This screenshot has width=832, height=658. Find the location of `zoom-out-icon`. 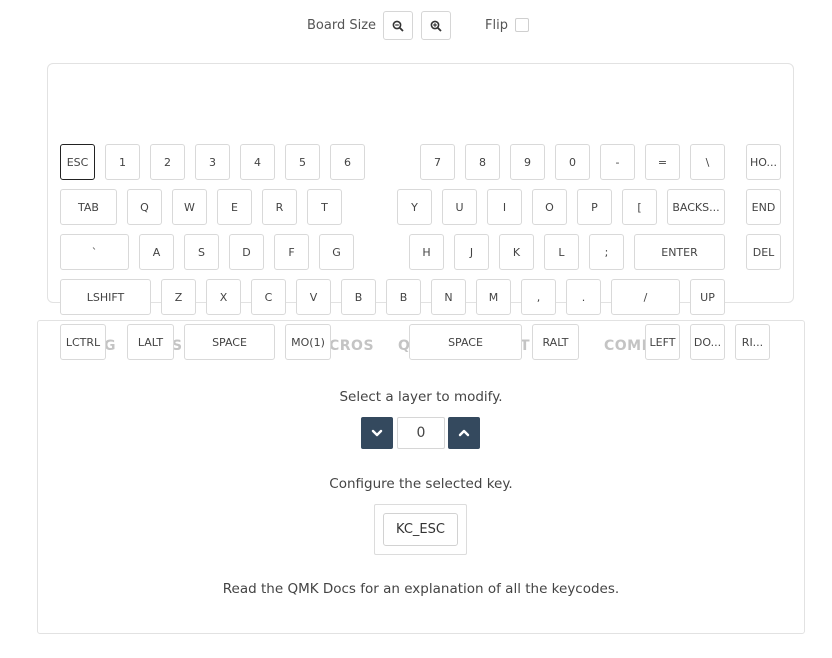

zoom-out-icon is located at coordinates (398, 26).